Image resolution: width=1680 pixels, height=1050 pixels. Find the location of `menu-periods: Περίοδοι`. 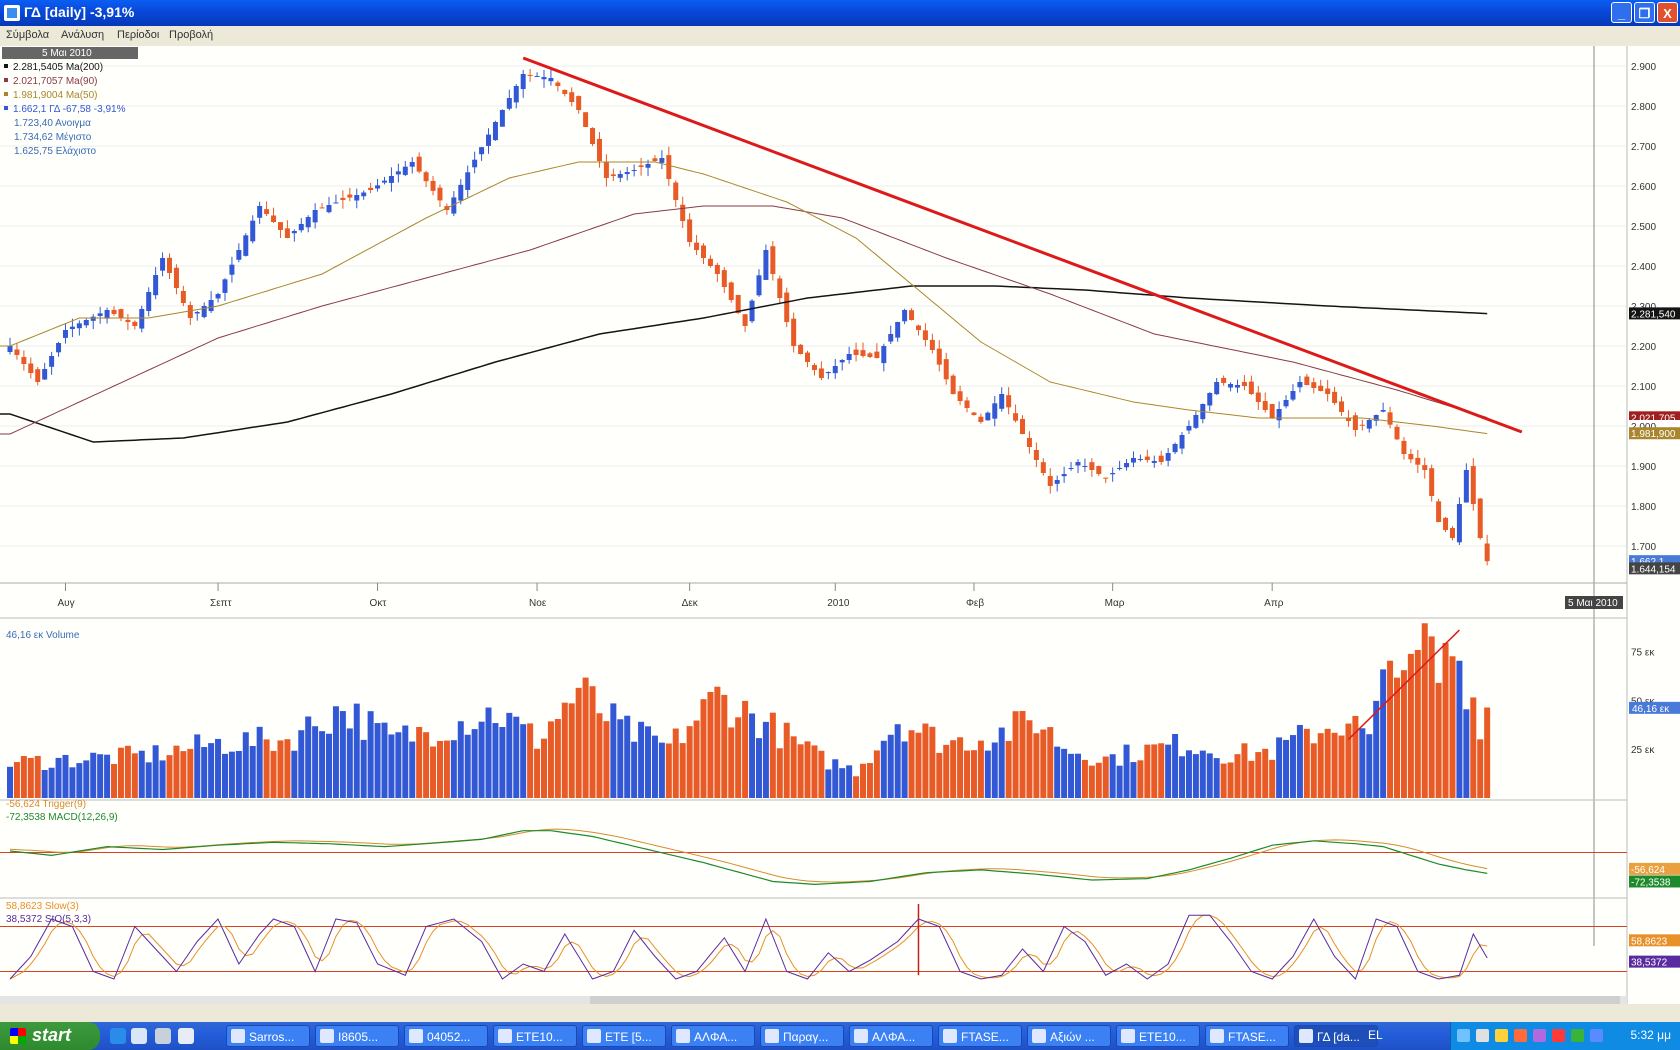

menu-periods: Περίοδοι is located at coordinates (138, 35).